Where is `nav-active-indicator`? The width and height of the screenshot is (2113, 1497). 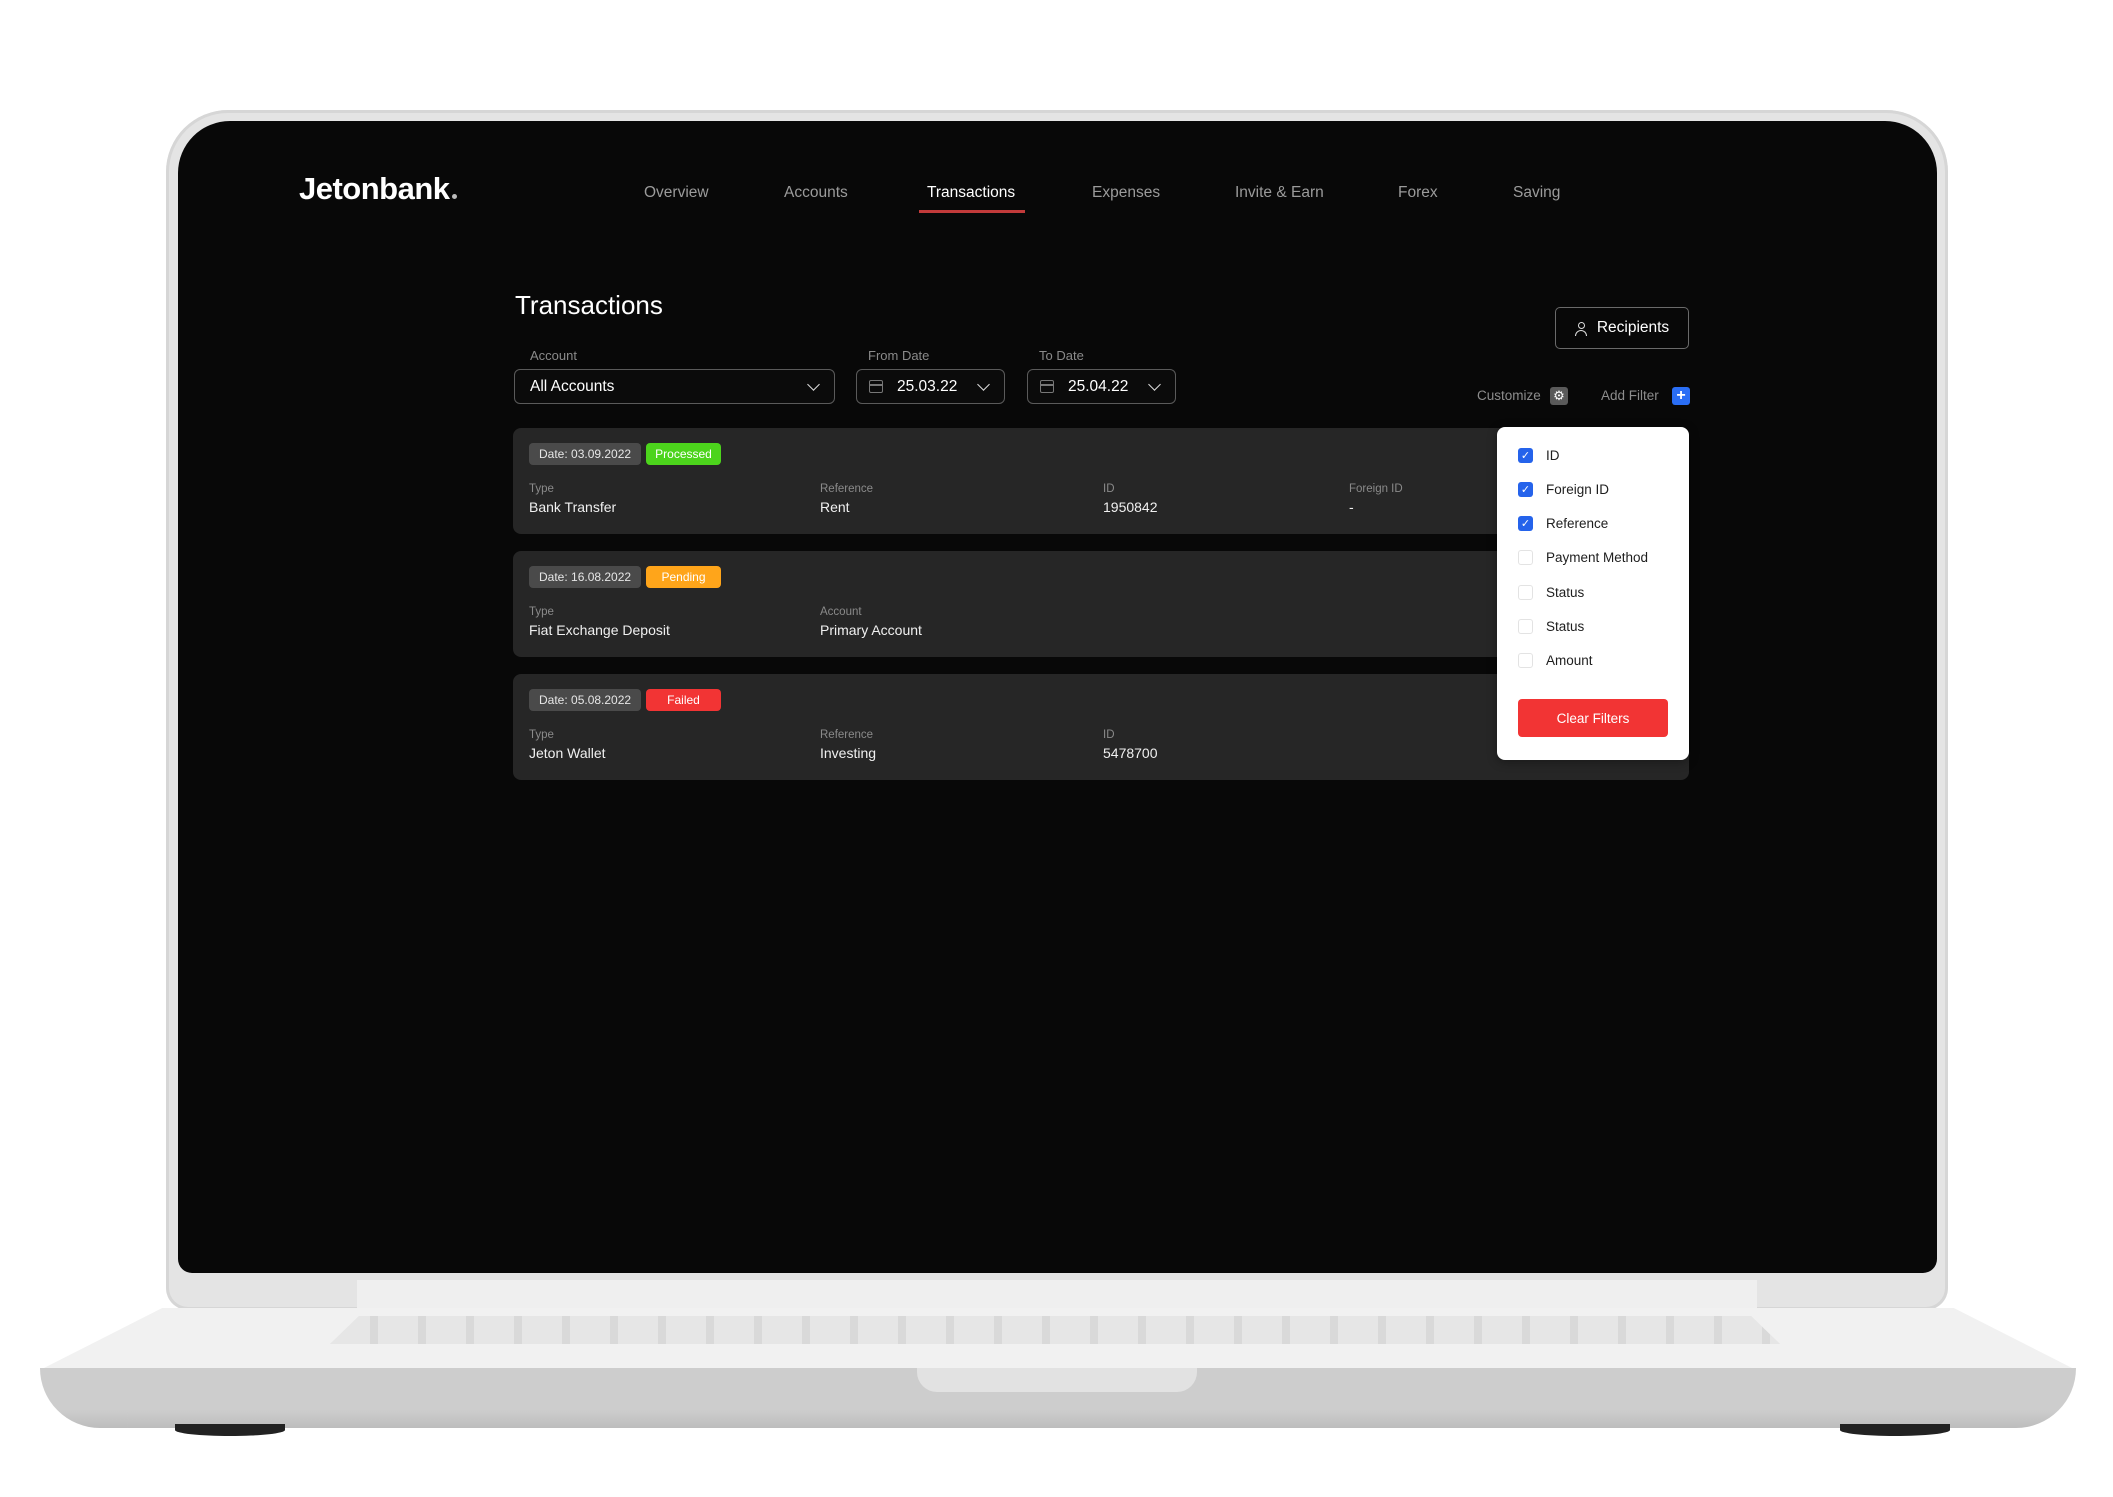
nav-active-indicator is located at coordinates (972, 211).